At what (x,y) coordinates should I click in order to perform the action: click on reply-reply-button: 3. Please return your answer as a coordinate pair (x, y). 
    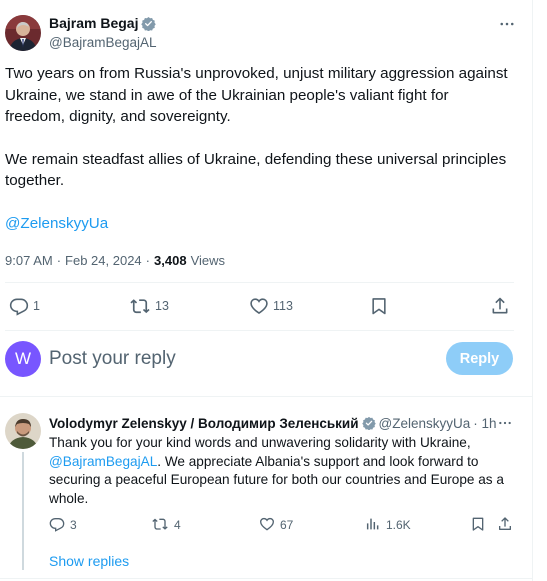
    Looking at the image, I should click on (63, 525).